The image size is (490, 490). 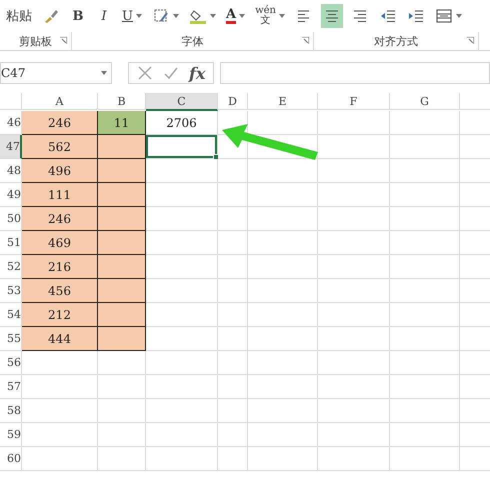 What do you see at coordinates (19, 16) in the screenshot?
I see `paste-button: 粘贴` at bounding box center [19, 16].